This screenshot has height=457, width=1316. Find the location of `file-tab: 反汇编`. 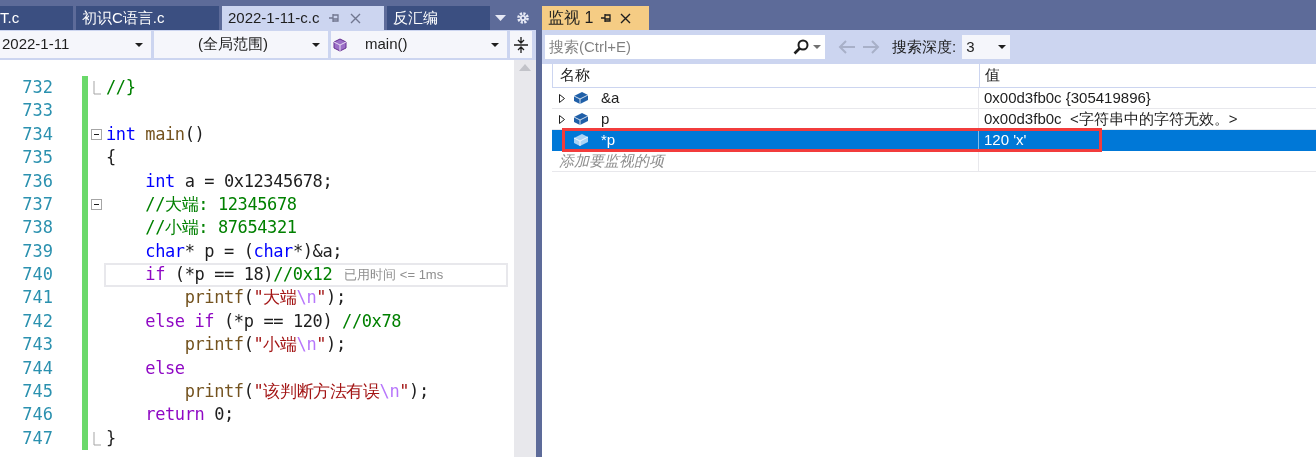

file-tab: 反汇编 is located at coordinates (438, 18).